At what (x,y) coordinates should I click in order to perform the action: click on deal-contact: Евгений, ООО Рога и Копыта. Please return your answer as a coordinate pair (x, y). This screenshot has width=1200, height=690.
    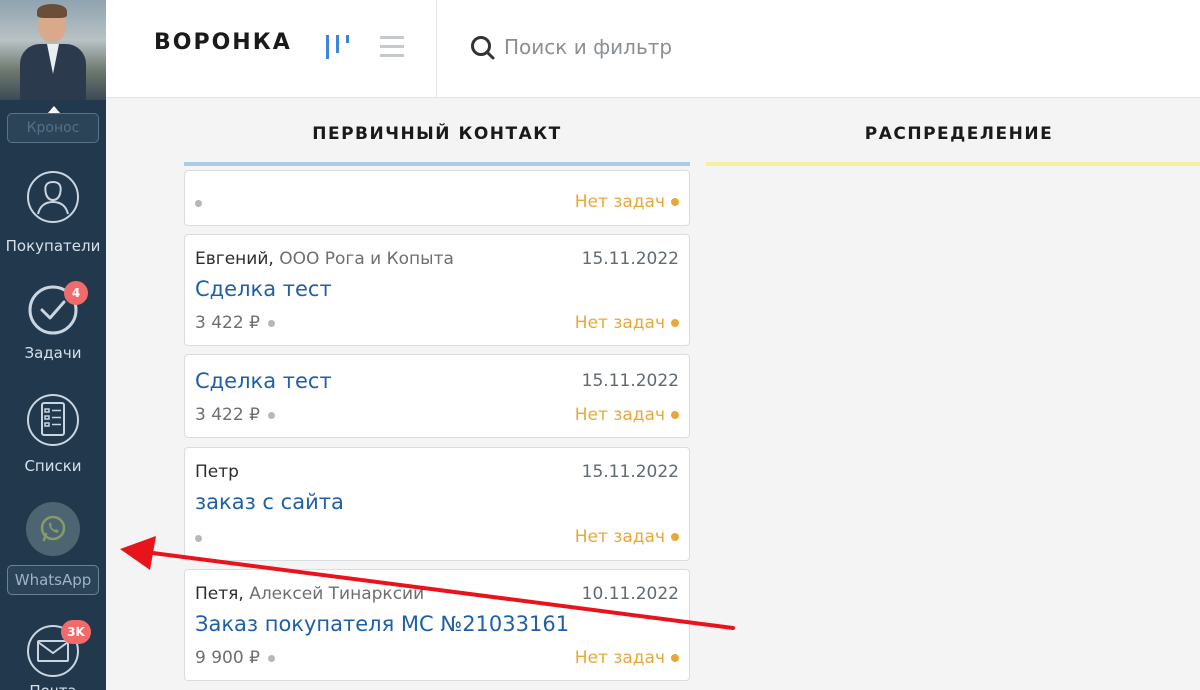
    Looking at the image, I should click on (324, 259).